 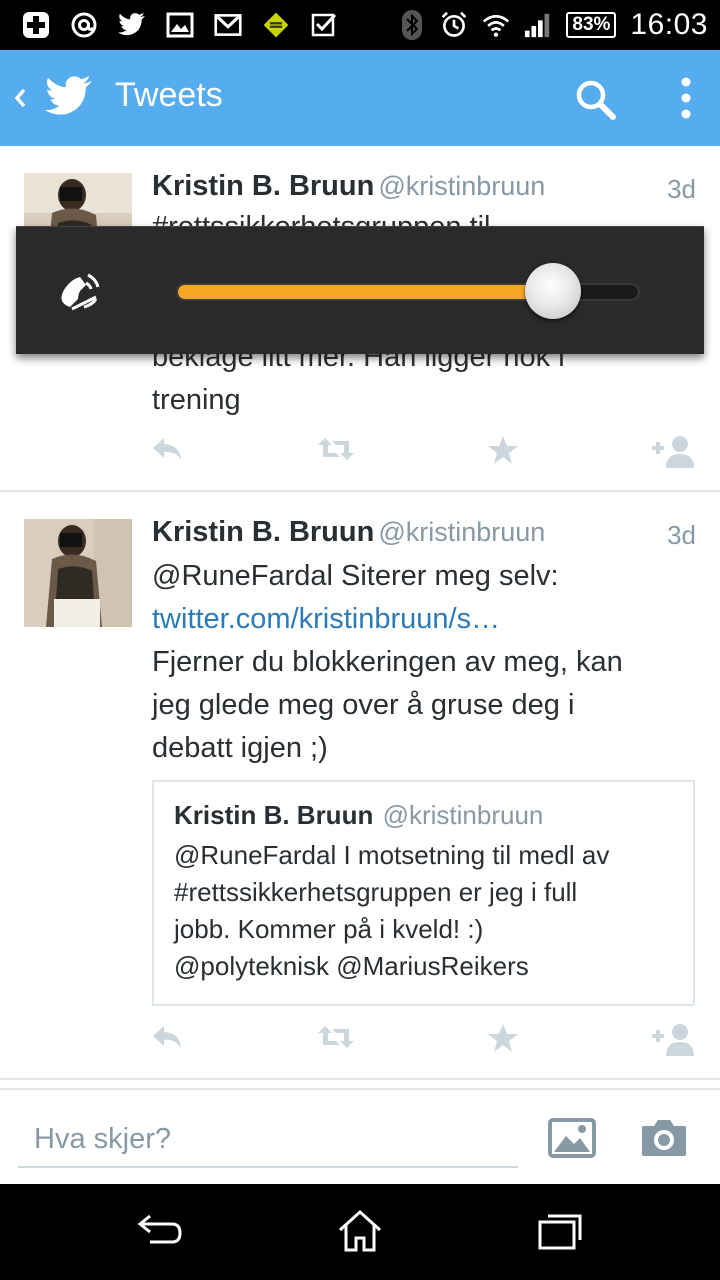 I want to click on plus-badge-icon, so click(x=36, y=25).